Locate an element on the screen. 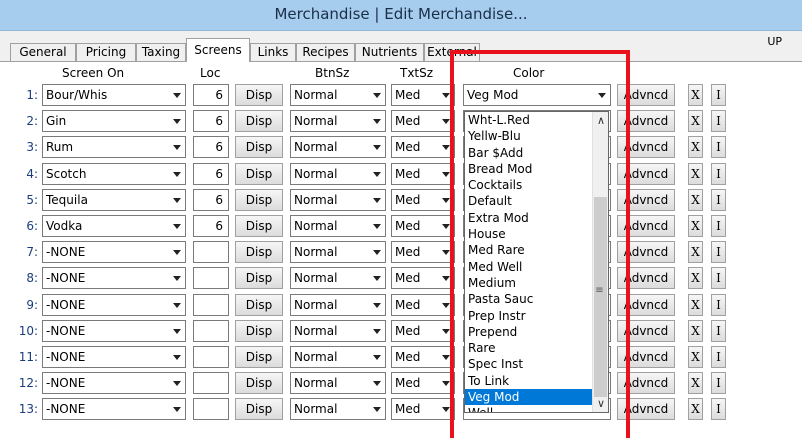 The height and width of the screenshot is (438, 802). scroll-down-arrow-icon: ∨ is located at coordinates (600, 403).